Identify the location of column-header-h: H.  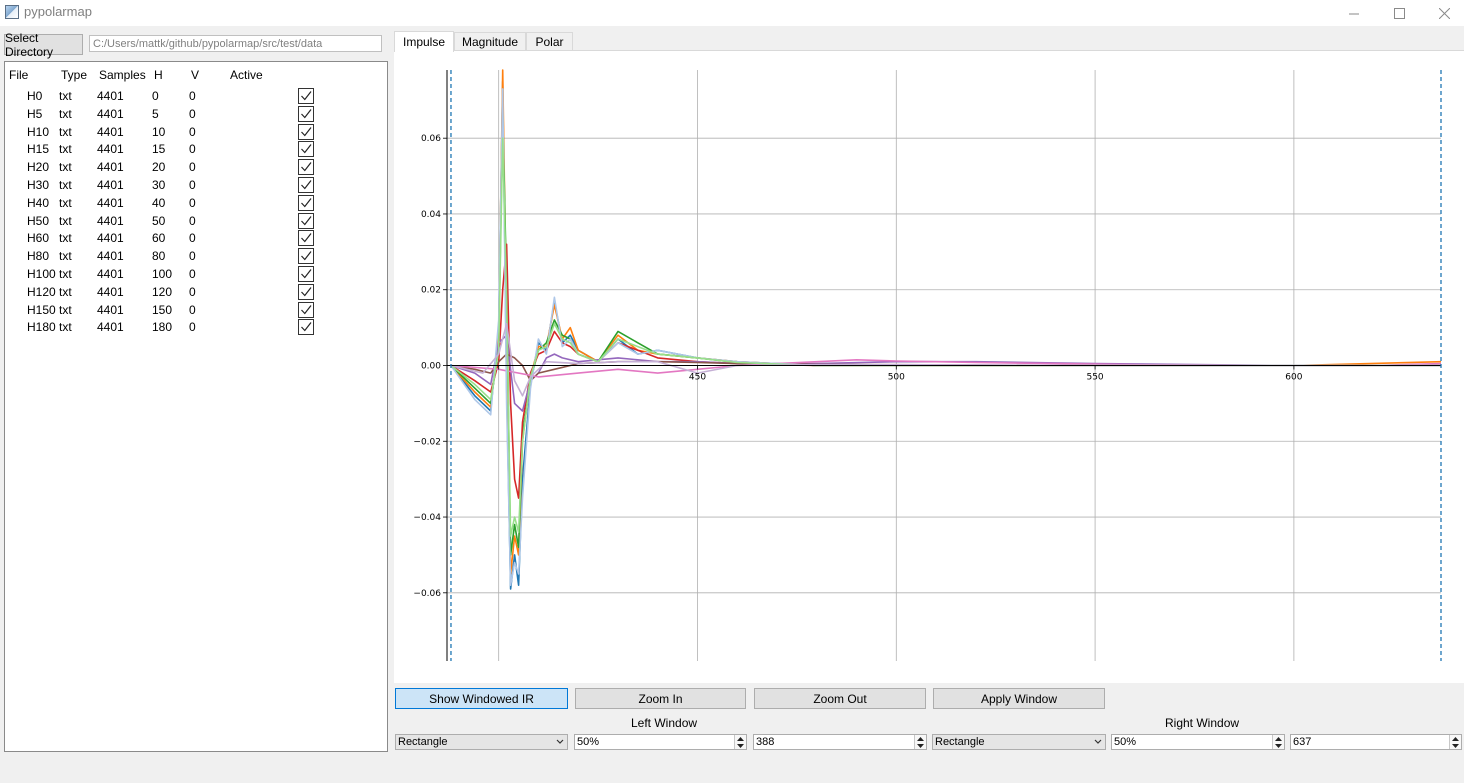
(158, 75).